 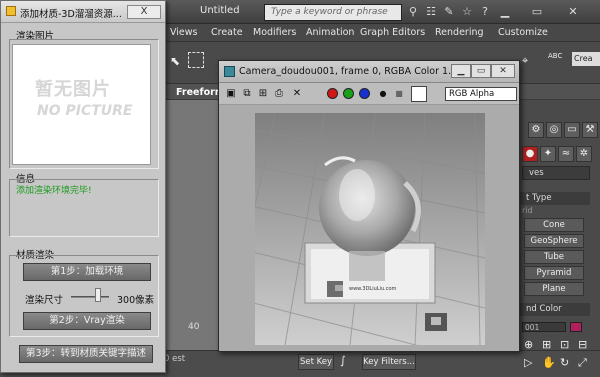 What do you see at coordinates (566, 154) in the screenshot?
I see `spacewarps-icon: ≈` at bounding box center [566, 154].